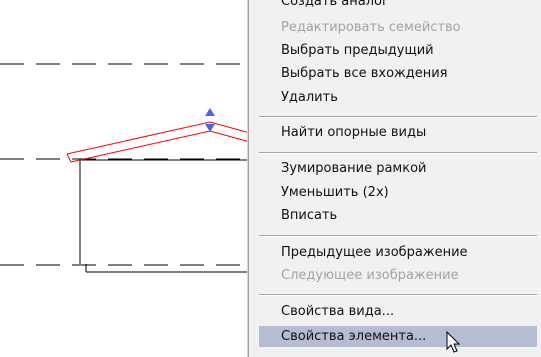 The image size is (541, 357). I want to click on menu-item-previous-view: Предыдущее изображение, so click(398, 252).